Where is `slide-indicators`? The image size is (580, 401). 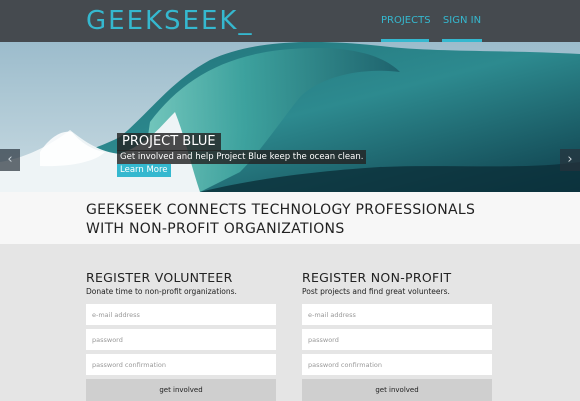
slide-indicators is located at coordinates (537, 201).